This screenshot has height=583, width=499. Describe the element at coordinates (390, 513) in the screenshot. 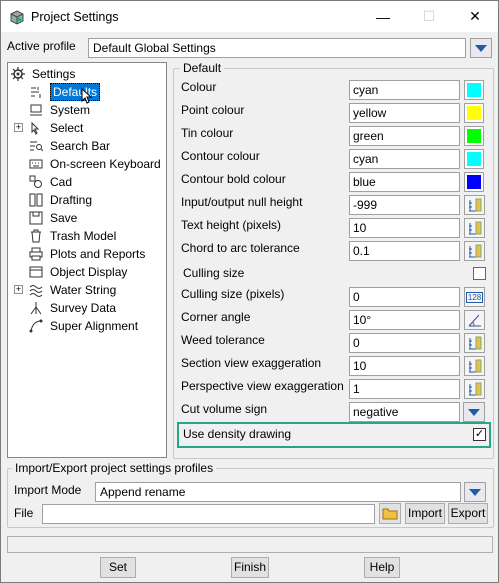

I see `browse-folder-button` at that location.